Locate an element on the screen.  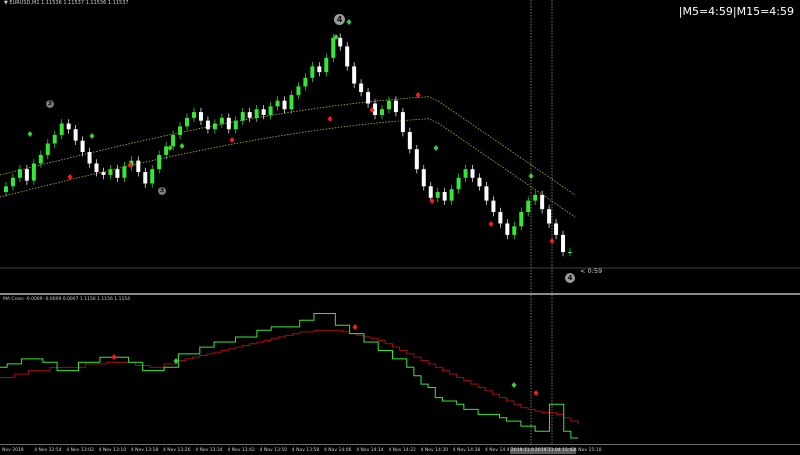
time-tick: 4 Nov 13:02 is located at coordinates (80, 450).